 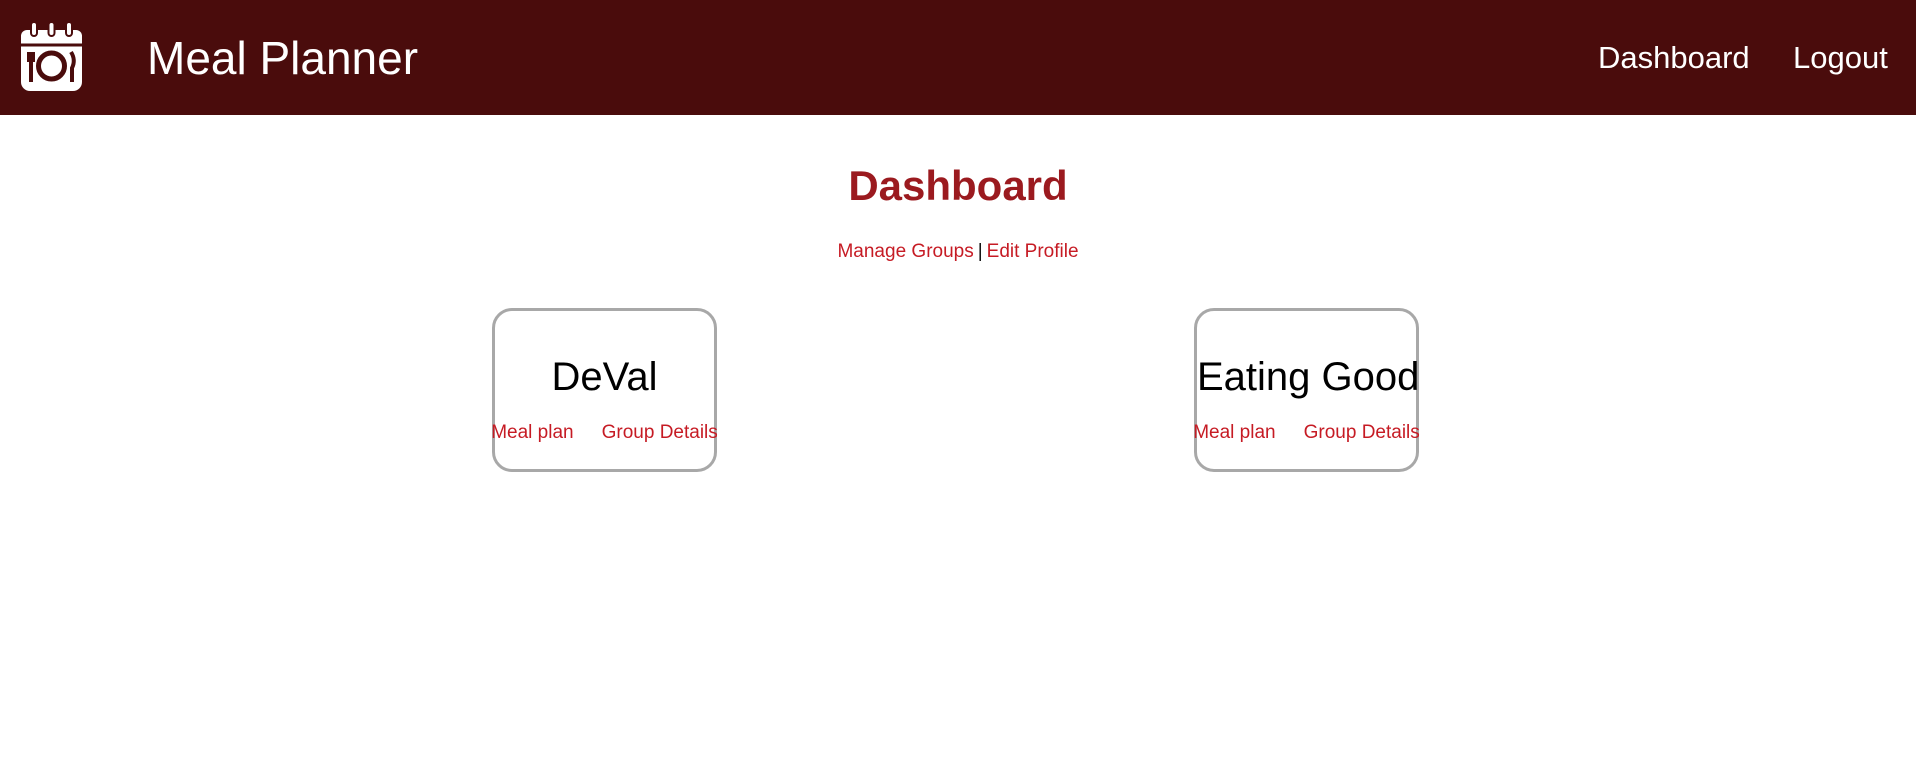 I want to click on group-card: DeVal Meal plan Group Details, so click(x=604, y=390).